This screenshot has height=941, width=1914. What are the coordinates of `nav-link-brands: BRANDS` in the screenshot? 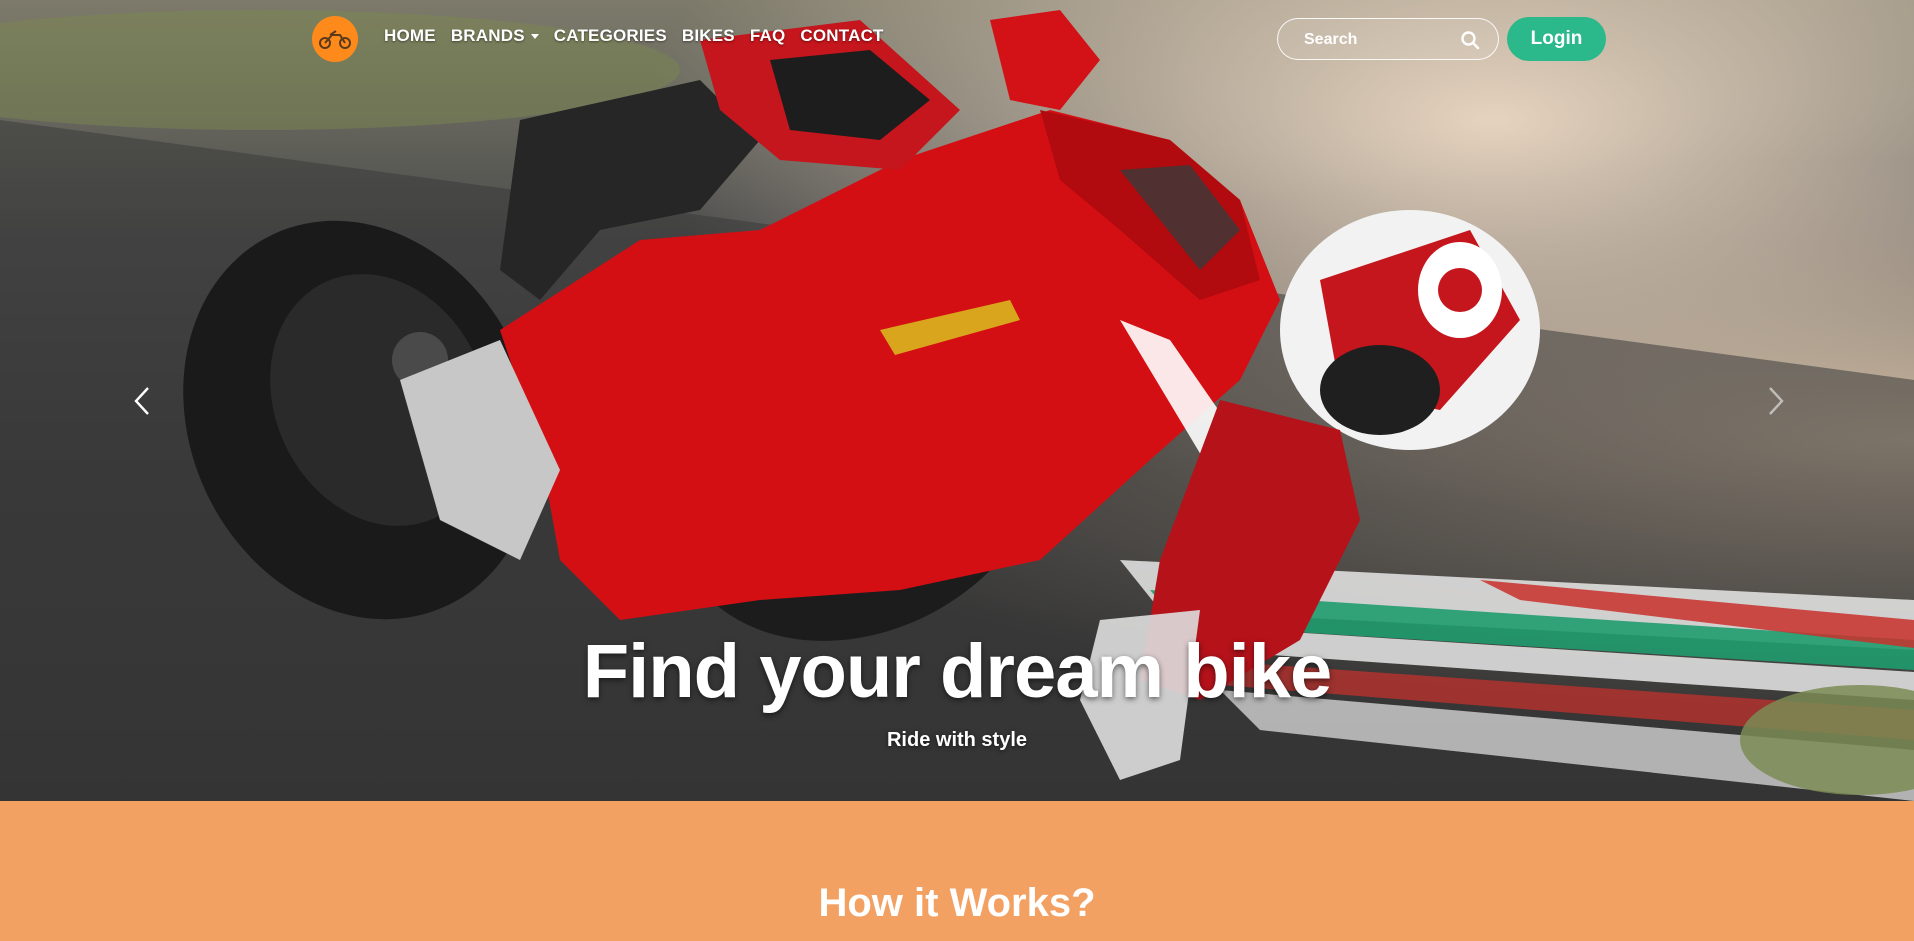 It's located at (495, 36).